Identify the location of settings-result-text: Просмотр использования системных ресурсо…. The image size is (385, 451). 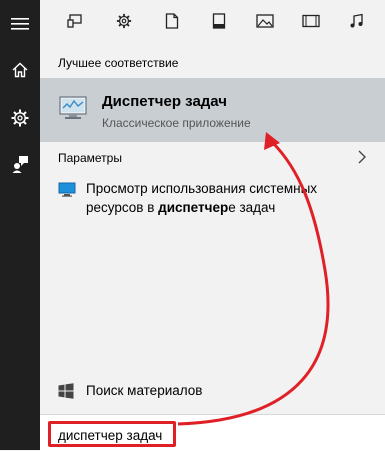
(231, 198).